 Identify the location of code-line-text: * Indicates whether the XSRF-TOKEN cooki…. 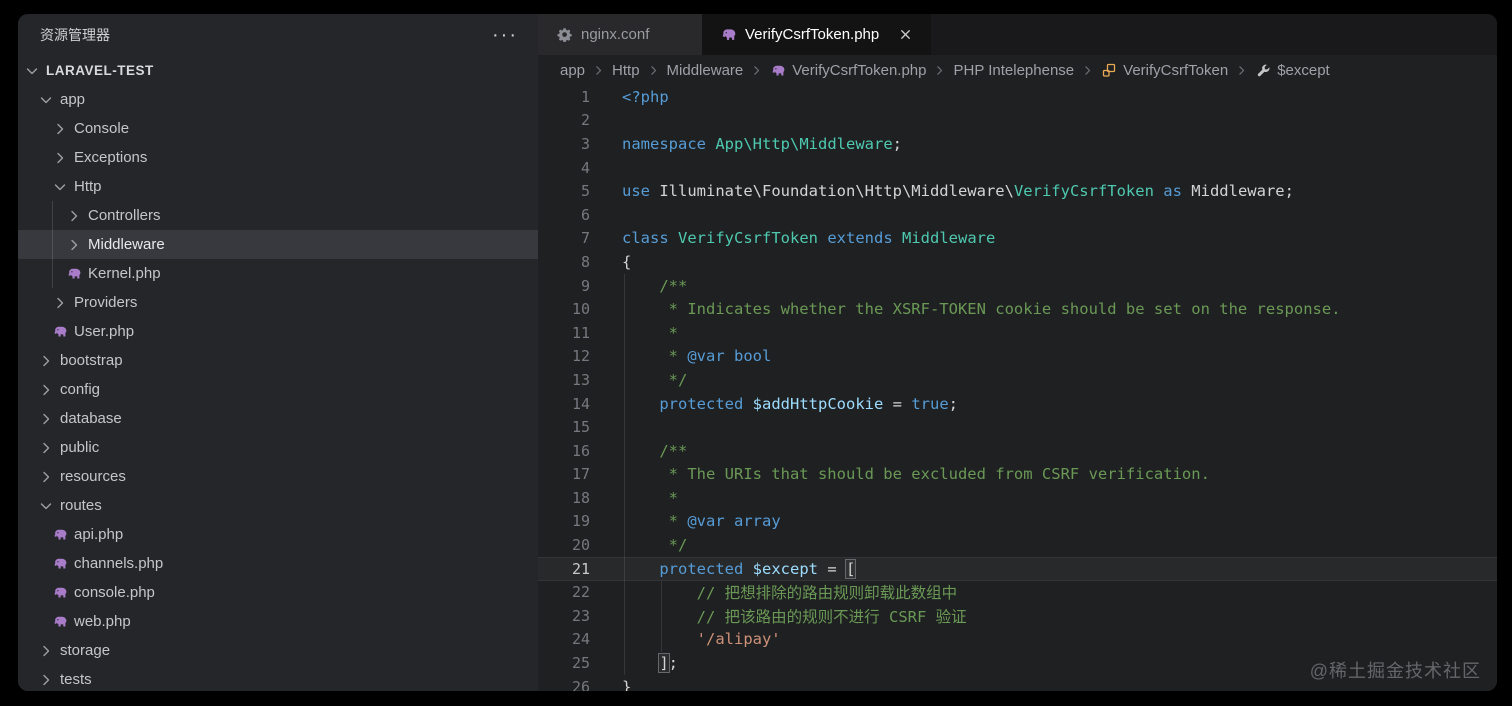
(1043, 309).